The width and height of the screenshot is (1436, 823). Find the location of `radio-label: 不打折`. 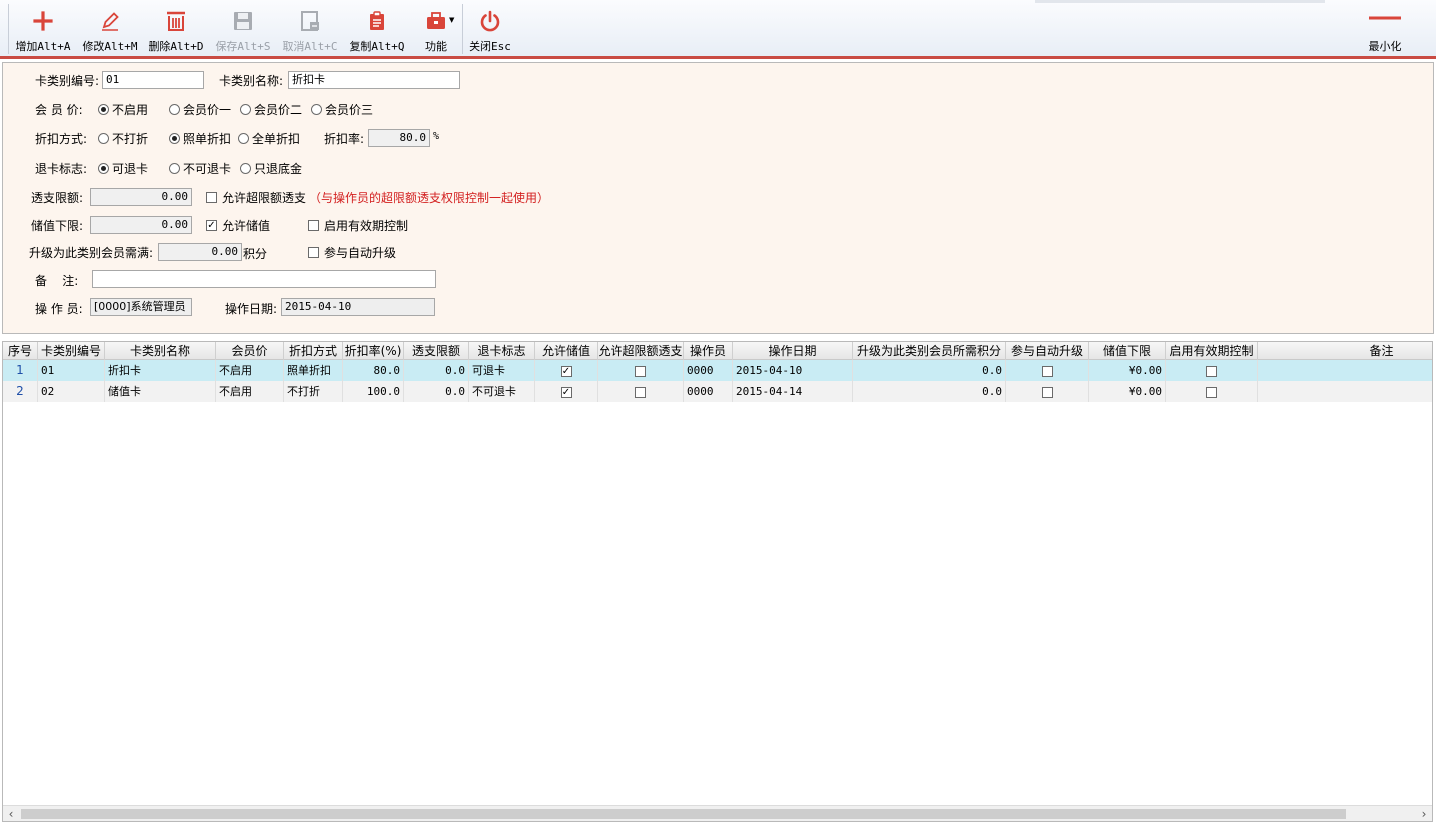

radio-label: 不打折 is located at coordinates (130, 139).